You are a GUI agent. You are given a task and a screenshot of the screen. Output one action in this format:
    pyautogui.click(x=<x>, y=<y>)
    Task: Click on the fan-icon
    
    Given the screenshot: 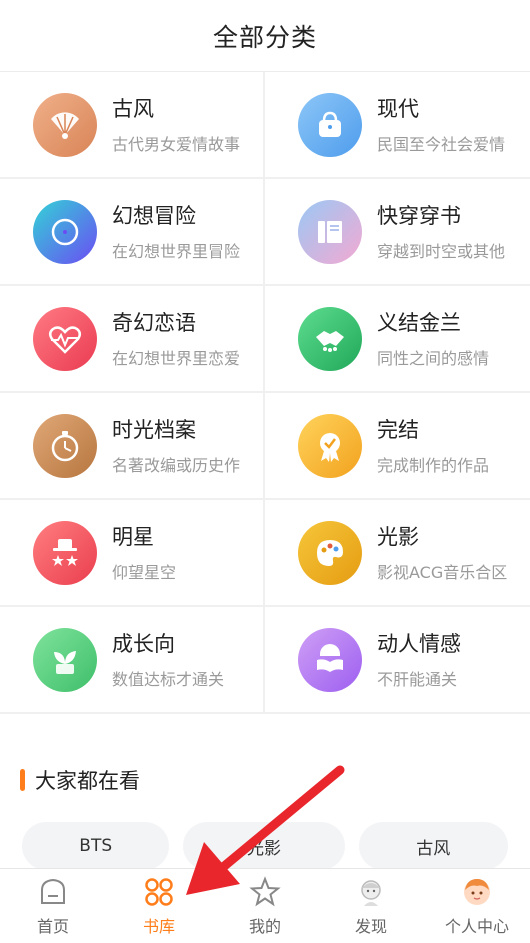 What is the action you would take?
    pyautogui.click(x=65, y=124)
    